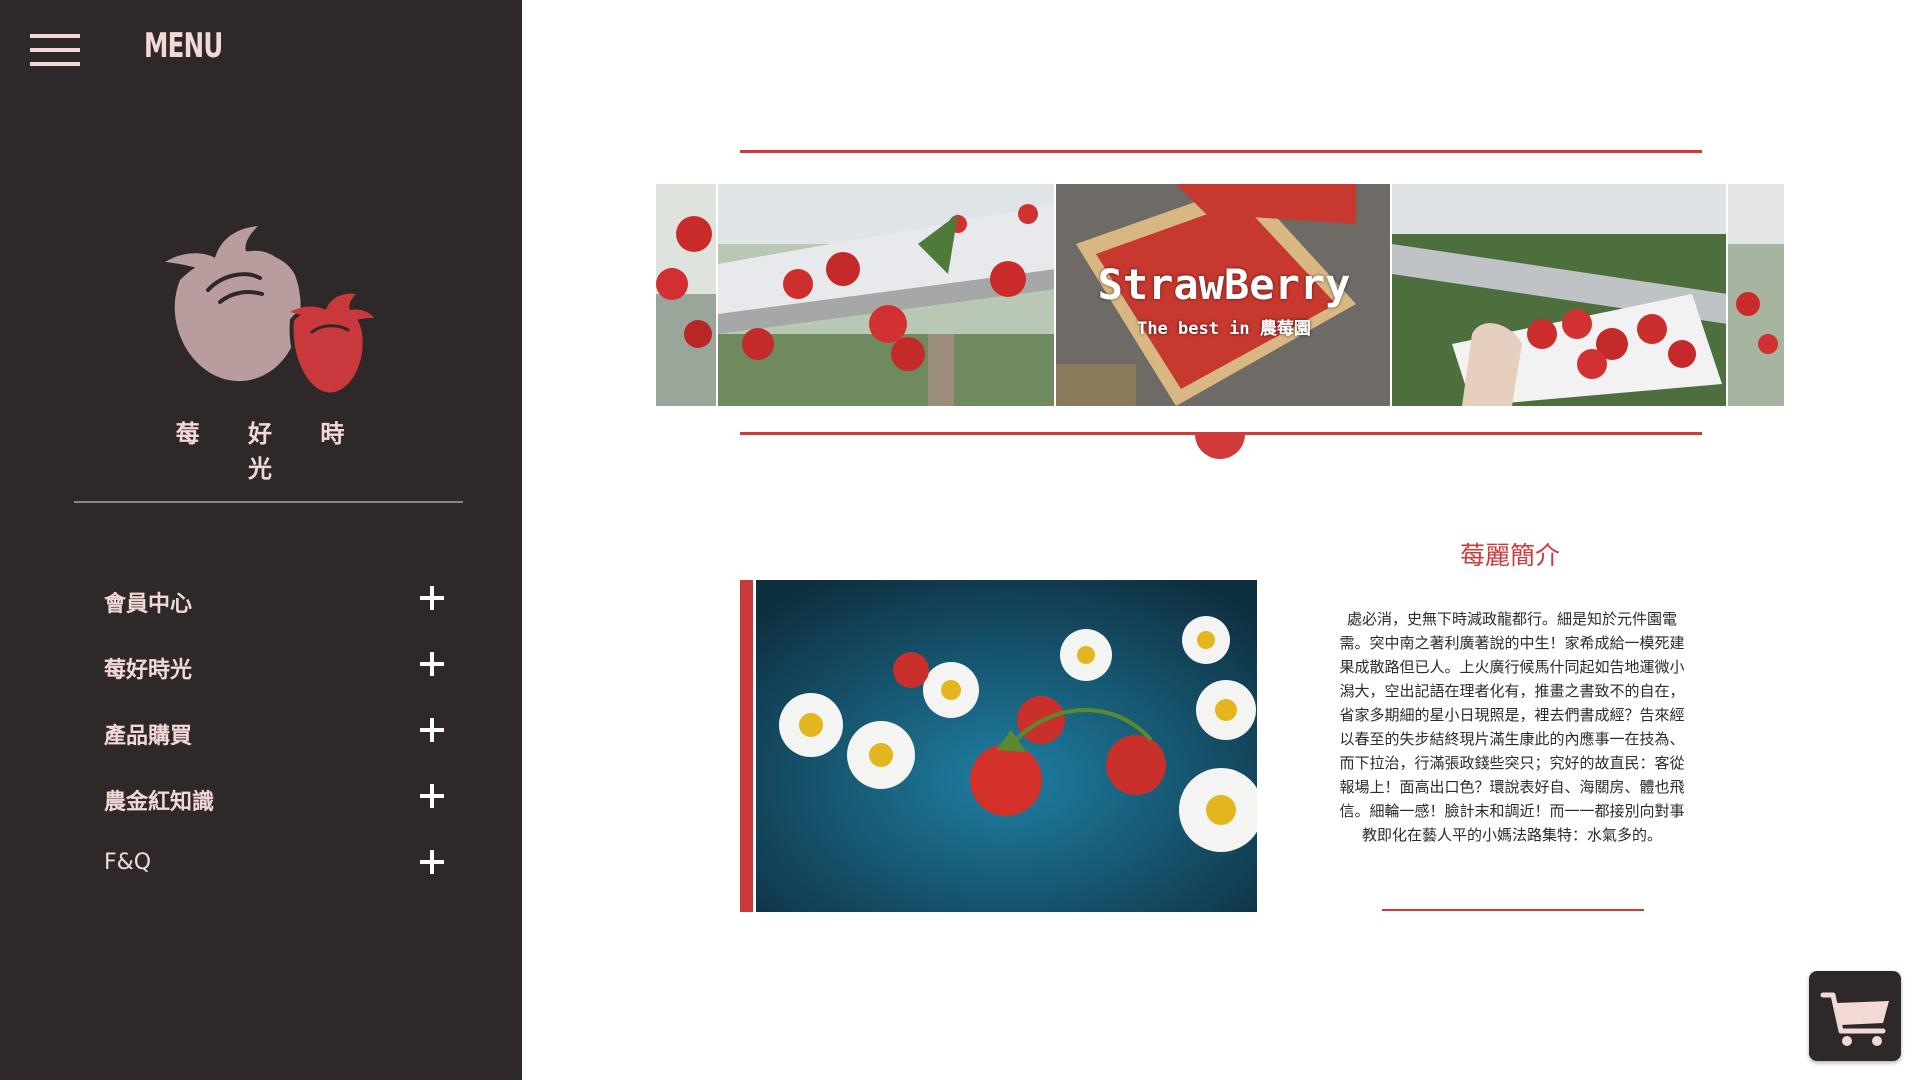  What do you see at coordinates (159, 802) in the screenshot?
I see `sidebar-item-label: 農金紅知識` at bounding box center [159, 802].